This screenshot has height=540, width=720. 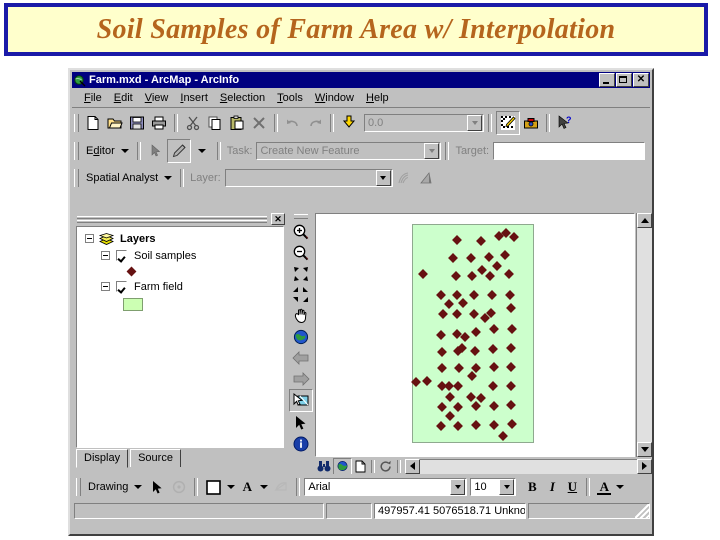 What do you see at coordinates (552, 487) in the screenshot?
I see `italic-button: I` at bounding box center [552, 487].